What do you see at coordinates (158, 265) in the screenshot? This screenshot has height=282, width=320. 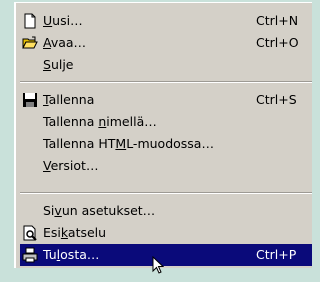 I see `mouse-pointer-icon` at bounding box center [158, 265].